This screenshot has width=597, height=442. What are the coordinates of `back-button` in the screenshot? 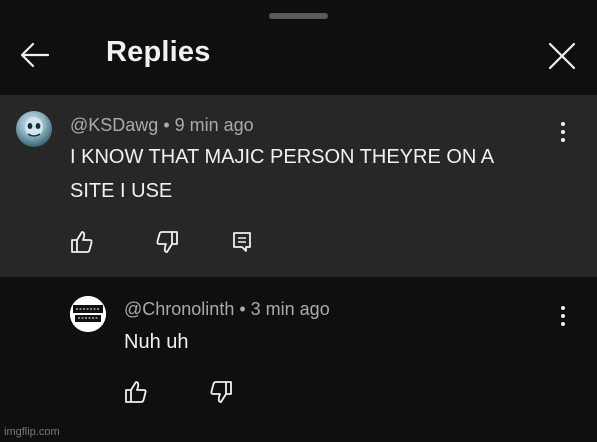 It's located at (34, 55).